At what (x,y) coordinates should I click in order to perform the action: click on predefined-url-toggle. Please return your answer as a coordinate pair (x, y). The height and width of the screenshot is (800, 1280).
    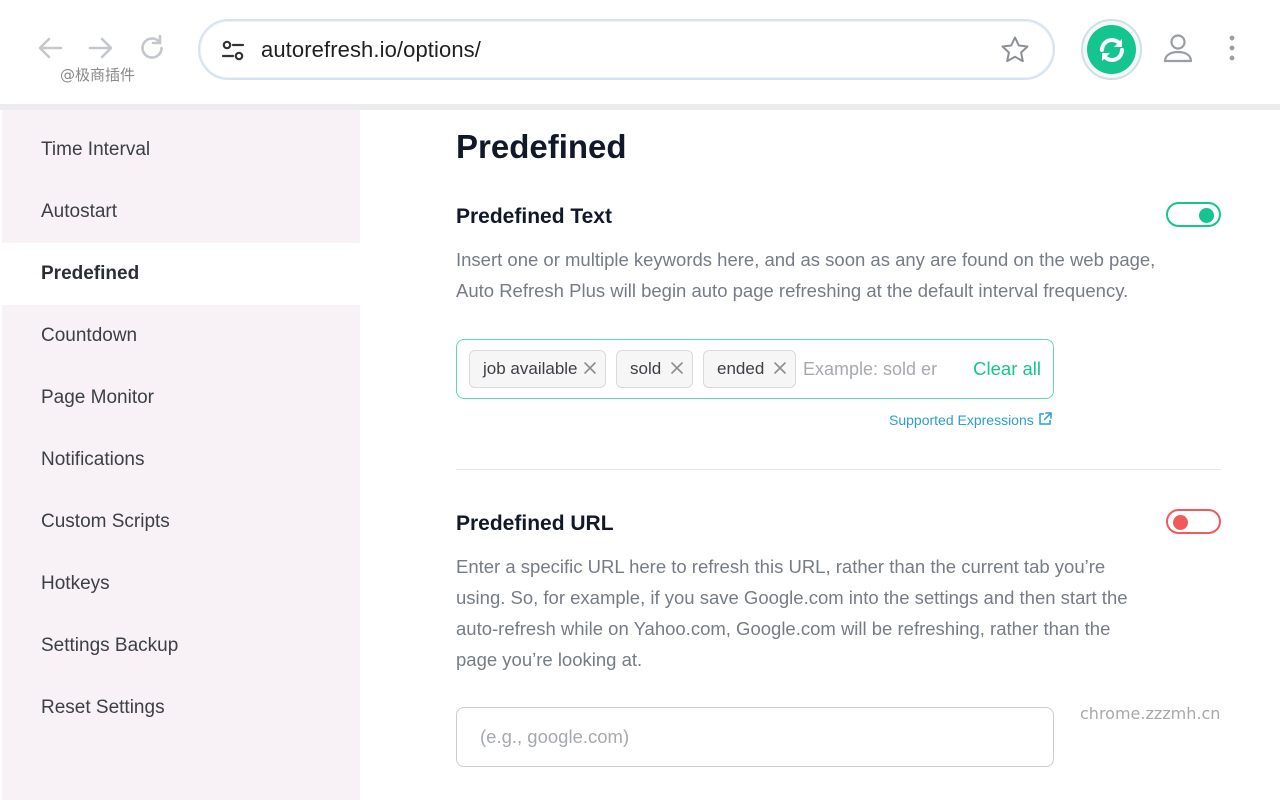
    Looking at the image, I should click on (1193, 521).